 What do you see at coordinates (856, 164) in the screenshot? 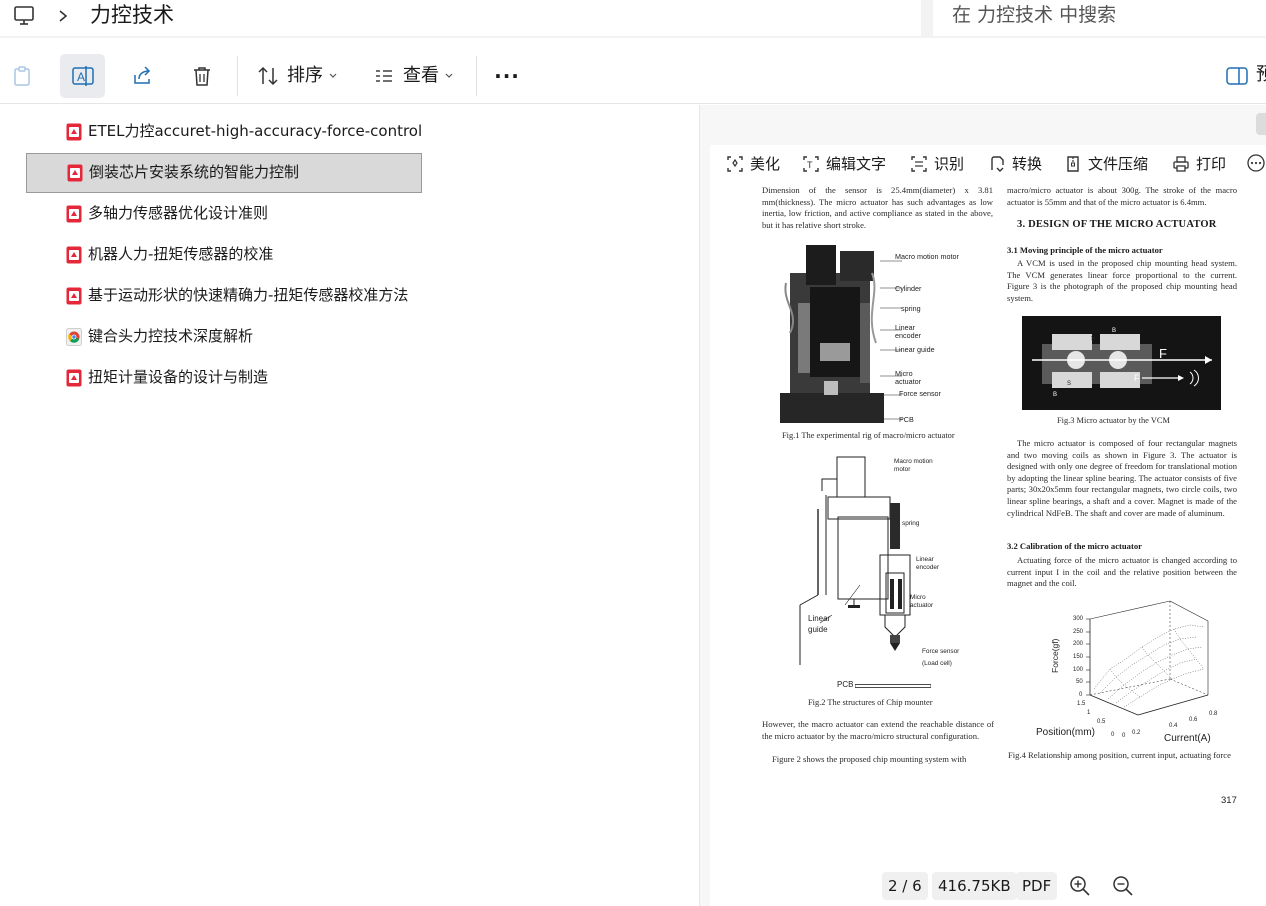
I see `edit-text-label: 编辑文字` at bounding box center [856, 164].